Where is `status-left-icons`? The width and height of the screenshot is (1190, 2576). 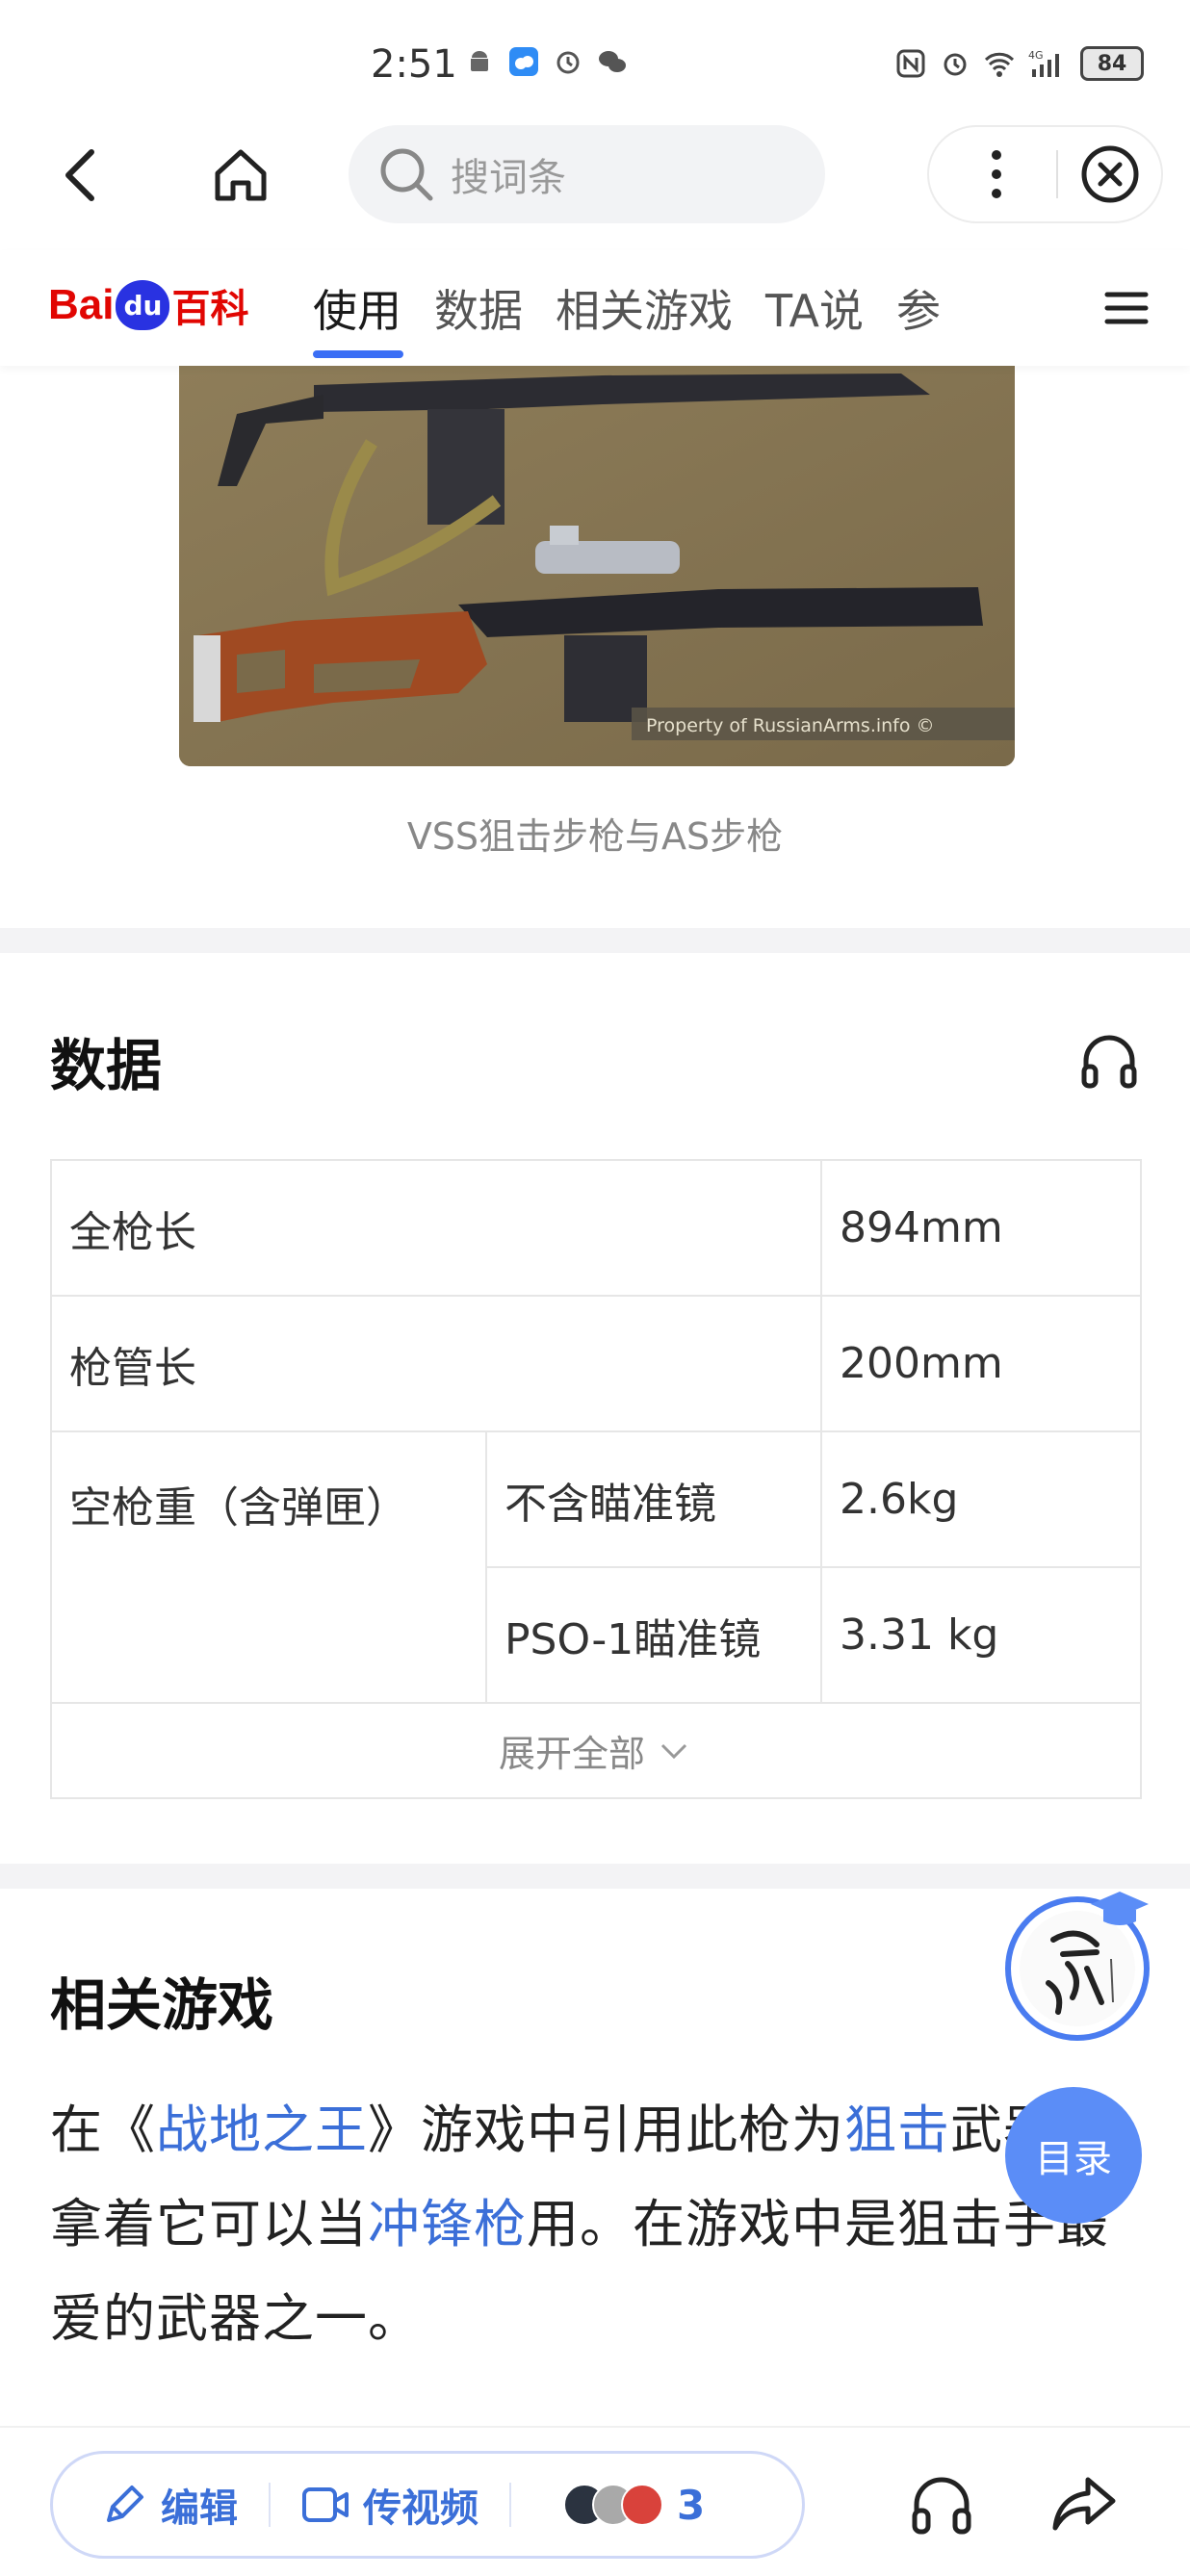 status-left-icons is located at coordinates (546, 62).